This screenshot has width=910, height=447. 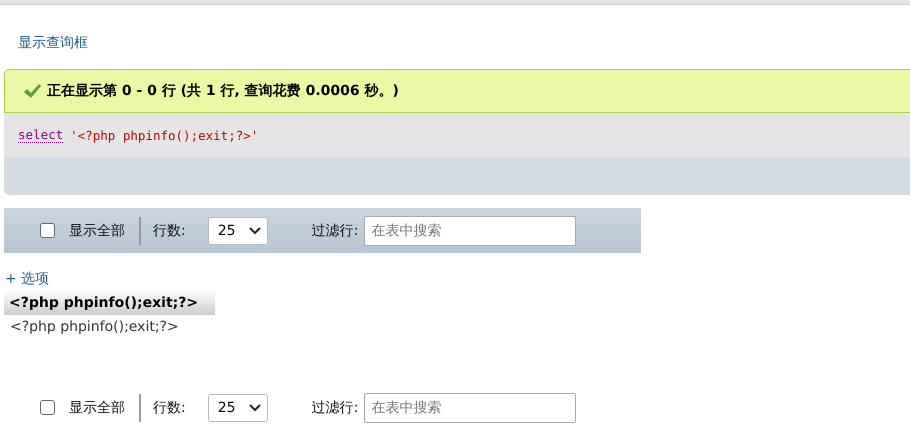 I want to click on show-query-box-link: 显示查询框, so click(x=53, y=43).